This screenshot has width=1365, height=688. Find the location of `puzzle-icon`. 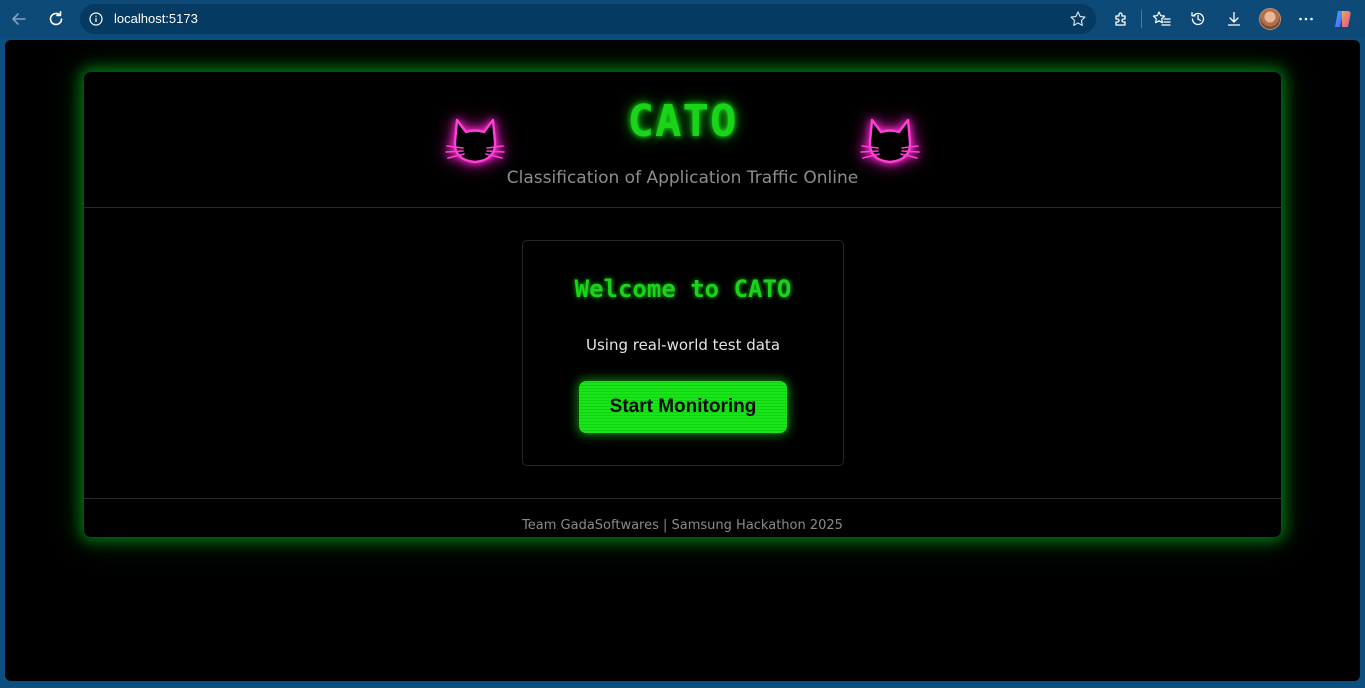

puzzle-icon is located at coordinates (1121, 19).